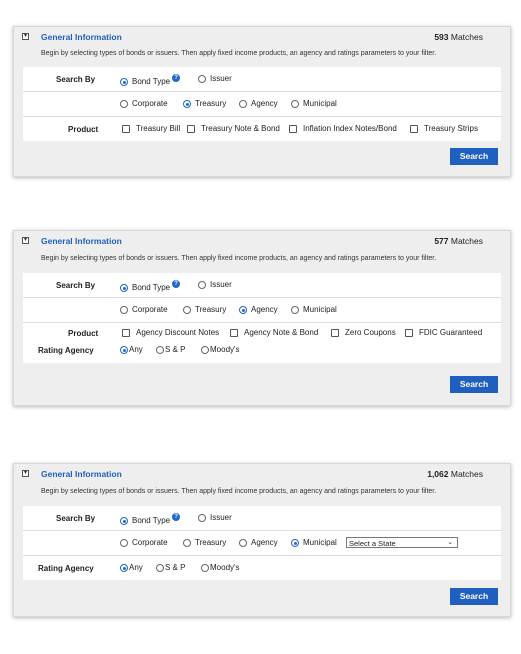 The width and height of the screenshot is (521, 654). I want to click on bond-type-row: Corporate Treasury Agency Municipal, so click(262, 309).